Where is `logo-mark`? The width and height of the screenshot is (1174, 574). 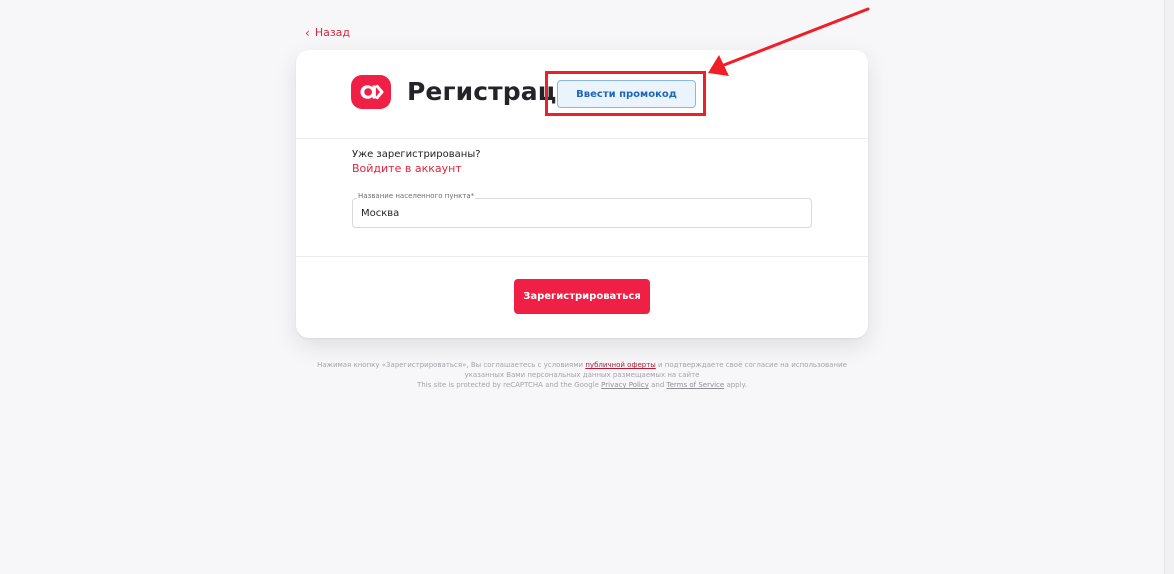 logo-mark is located at coordinates (372, 92).